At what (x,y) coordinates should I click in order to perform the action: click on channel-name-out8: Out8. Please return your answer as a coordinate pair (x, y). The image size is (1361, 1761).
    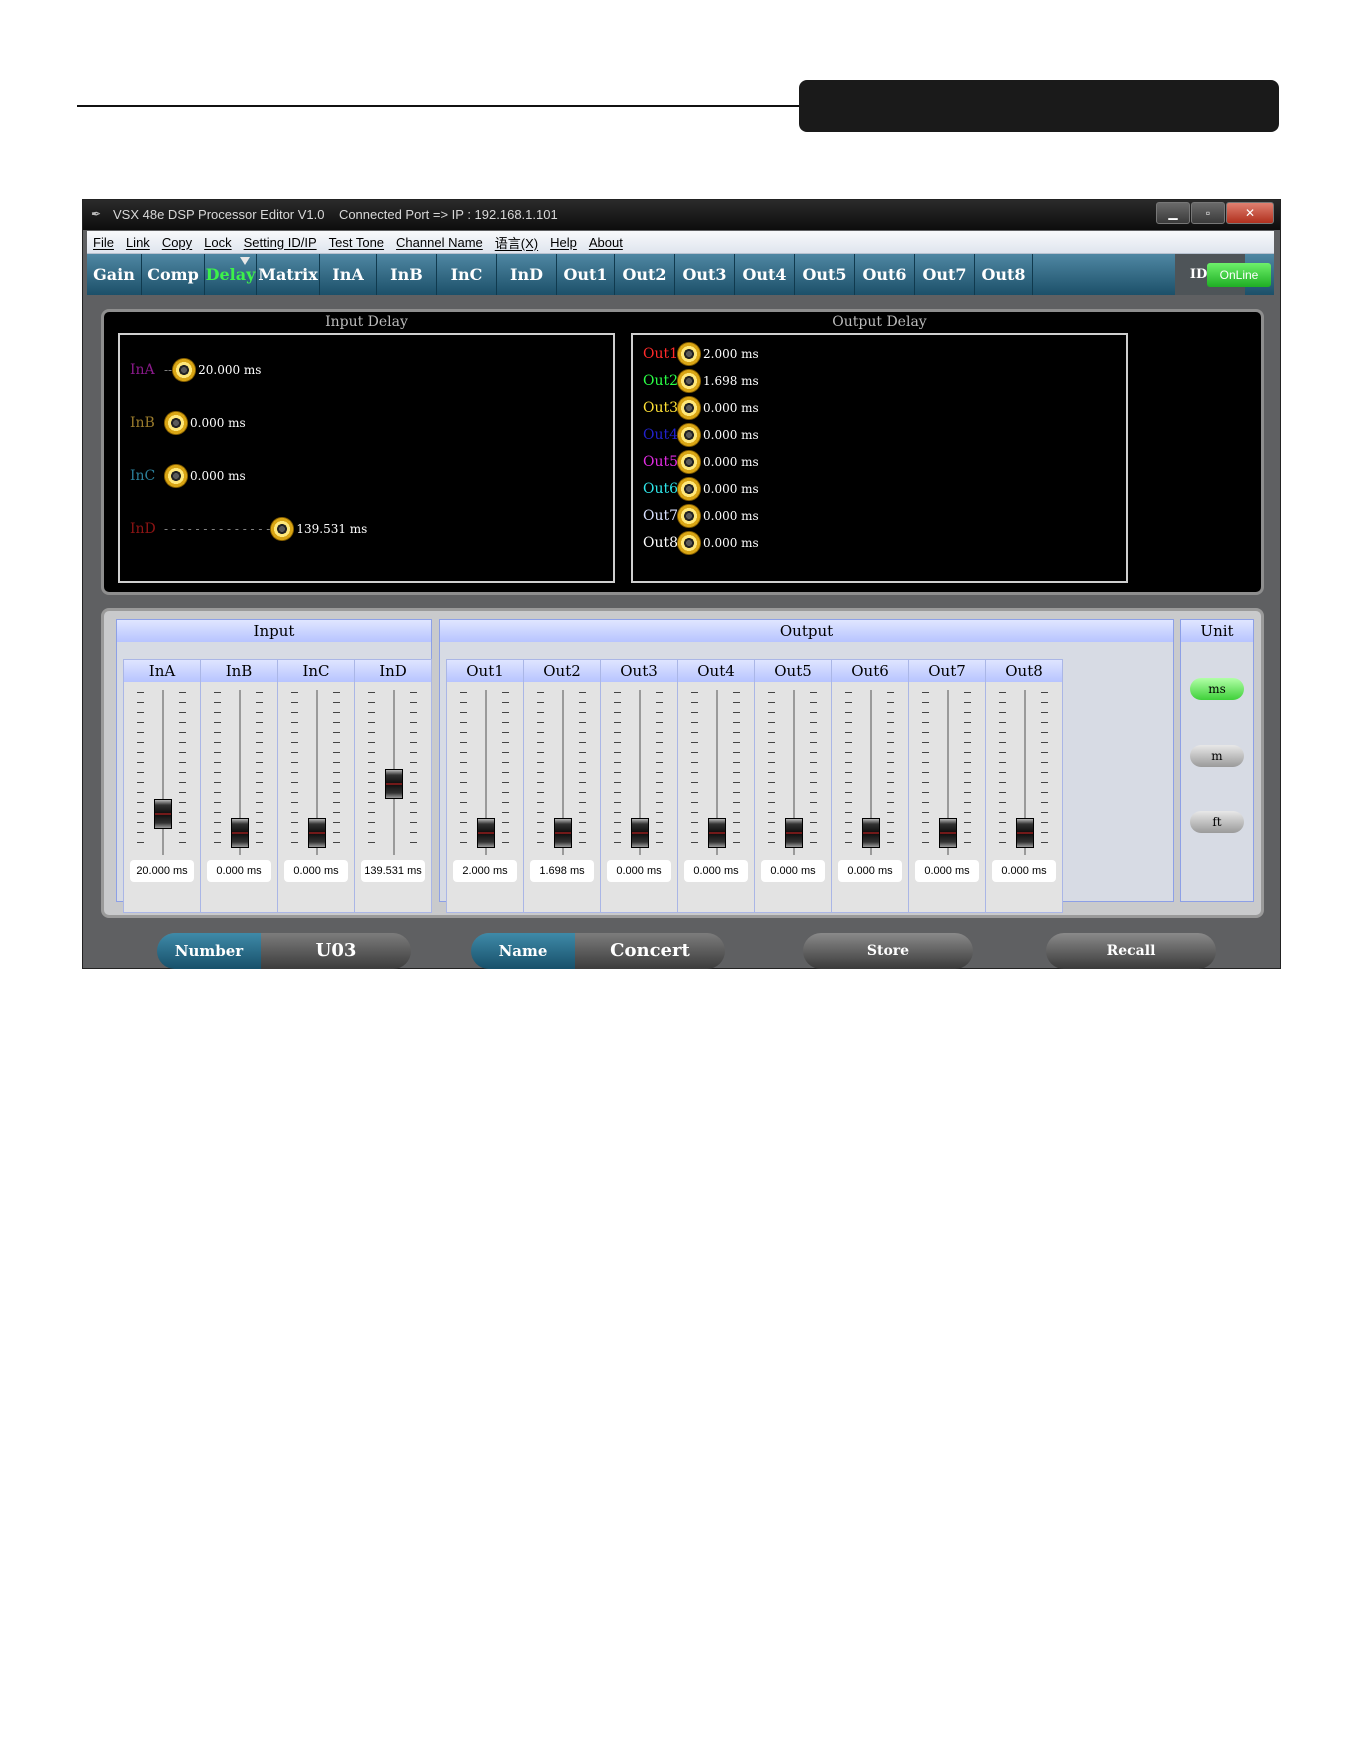
    Looking at the image, I should click on (1024, 671).